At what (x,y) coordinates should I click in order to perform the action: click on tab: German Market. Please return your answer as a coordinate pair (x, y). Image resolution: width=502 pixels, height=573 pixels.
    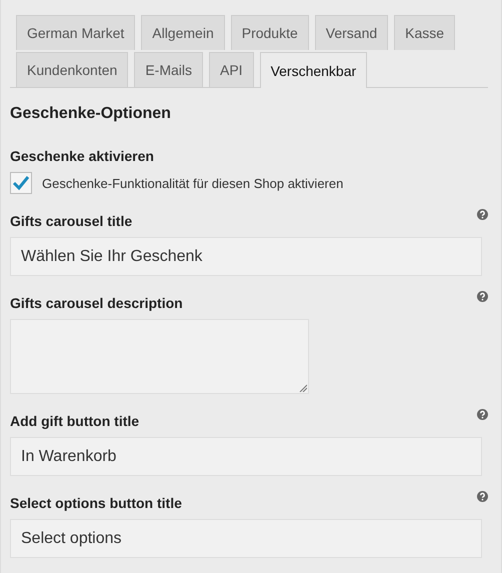
    Looking at the image, I should click on (76, 32).